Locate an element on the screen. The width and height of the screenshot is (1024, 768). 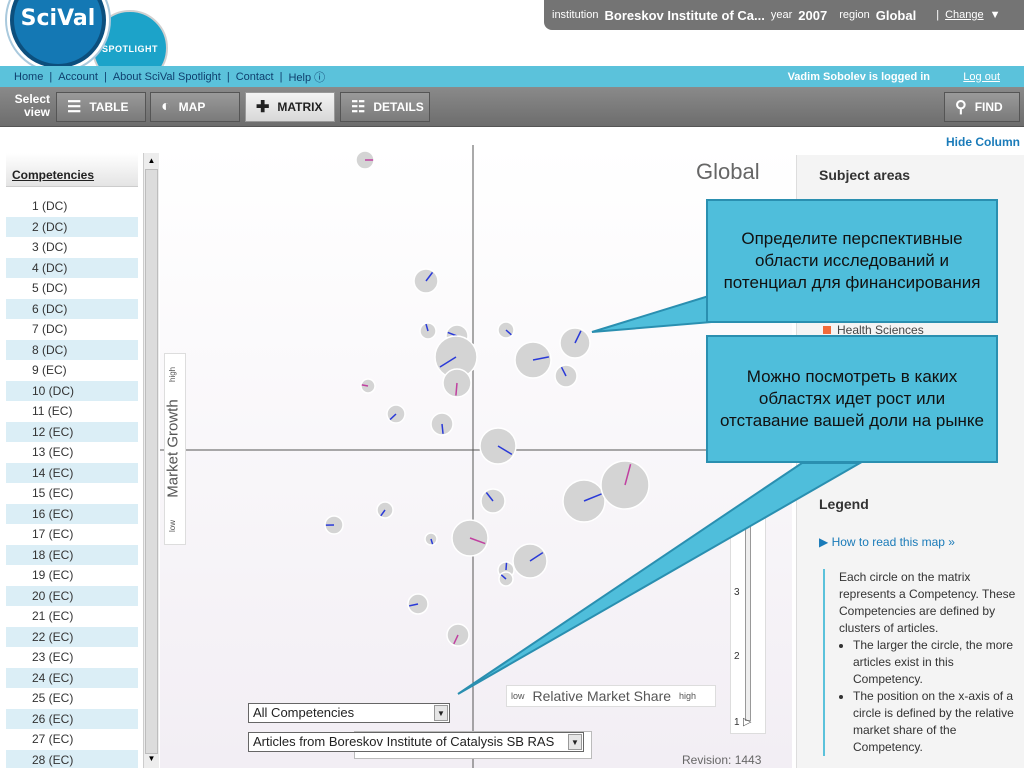
competency-item: 25 (EC) is located at coordinates (72, 698).